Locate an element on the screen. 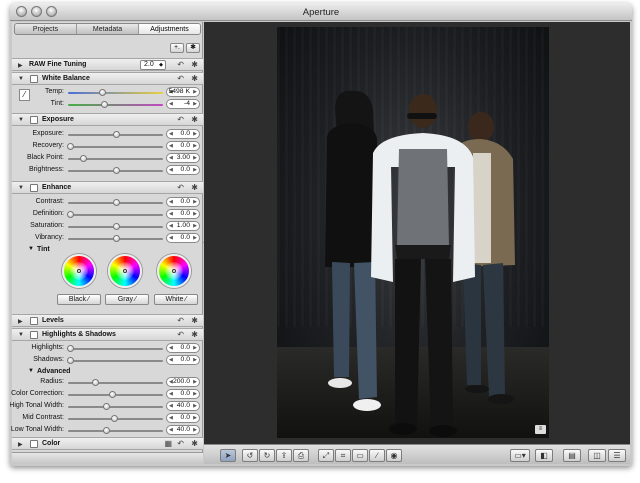 The width and height of the screenshot is (640, 483). tint-slider is located at coordinates (115, 104).